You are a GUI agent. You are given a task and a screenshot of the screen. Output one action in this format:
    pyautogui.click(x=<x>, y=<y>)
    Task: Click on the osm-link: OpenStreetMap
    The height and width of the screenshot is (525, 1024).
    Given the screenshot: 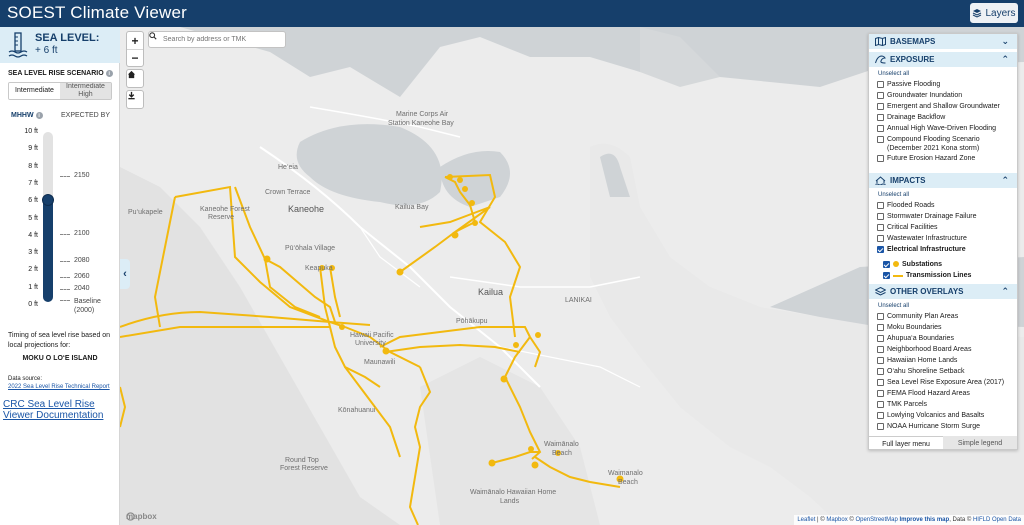 What is the action you would take?
    pyautogui.click(x=876, y=520)
    